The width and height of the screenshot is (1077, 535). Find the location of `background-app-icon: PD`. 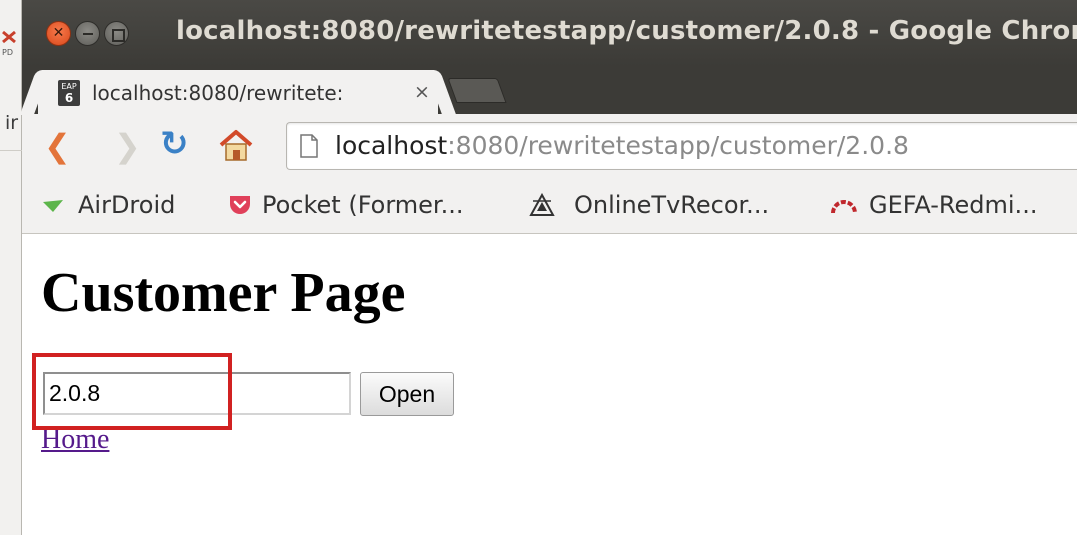

background-app-icon: PD is located at coordinates (9, 43).